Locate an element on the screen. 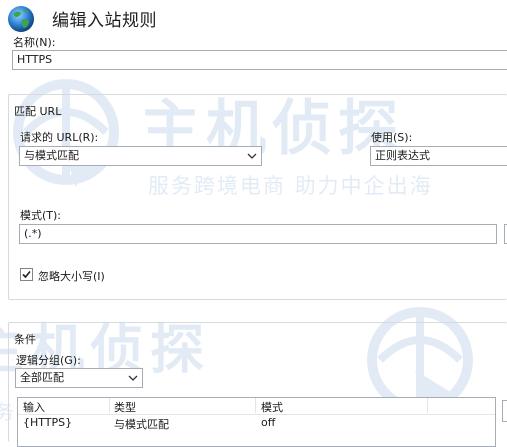  conditions-group-label: 条件 is located at coordinates (25, 339).